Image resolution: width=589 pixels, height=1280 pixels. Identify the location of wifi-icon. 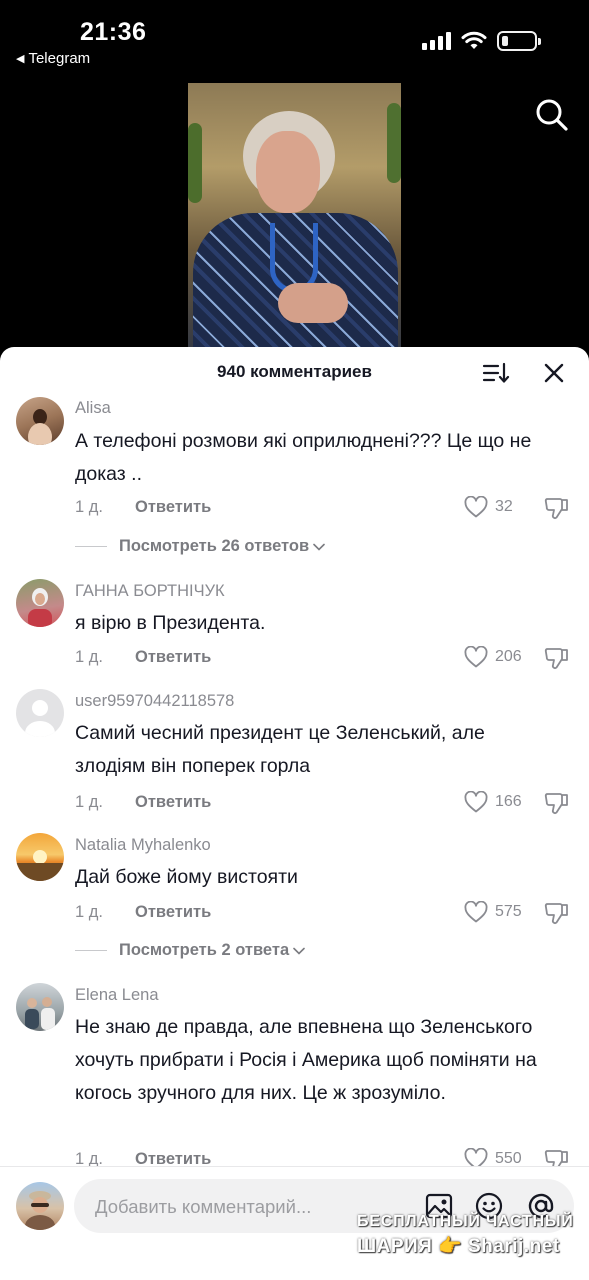
(474, 40).